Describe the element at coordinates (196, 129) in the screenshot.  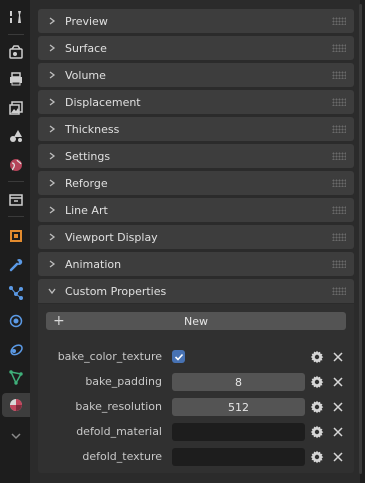
I see `panel-header-thickness: Thickness` at that location.